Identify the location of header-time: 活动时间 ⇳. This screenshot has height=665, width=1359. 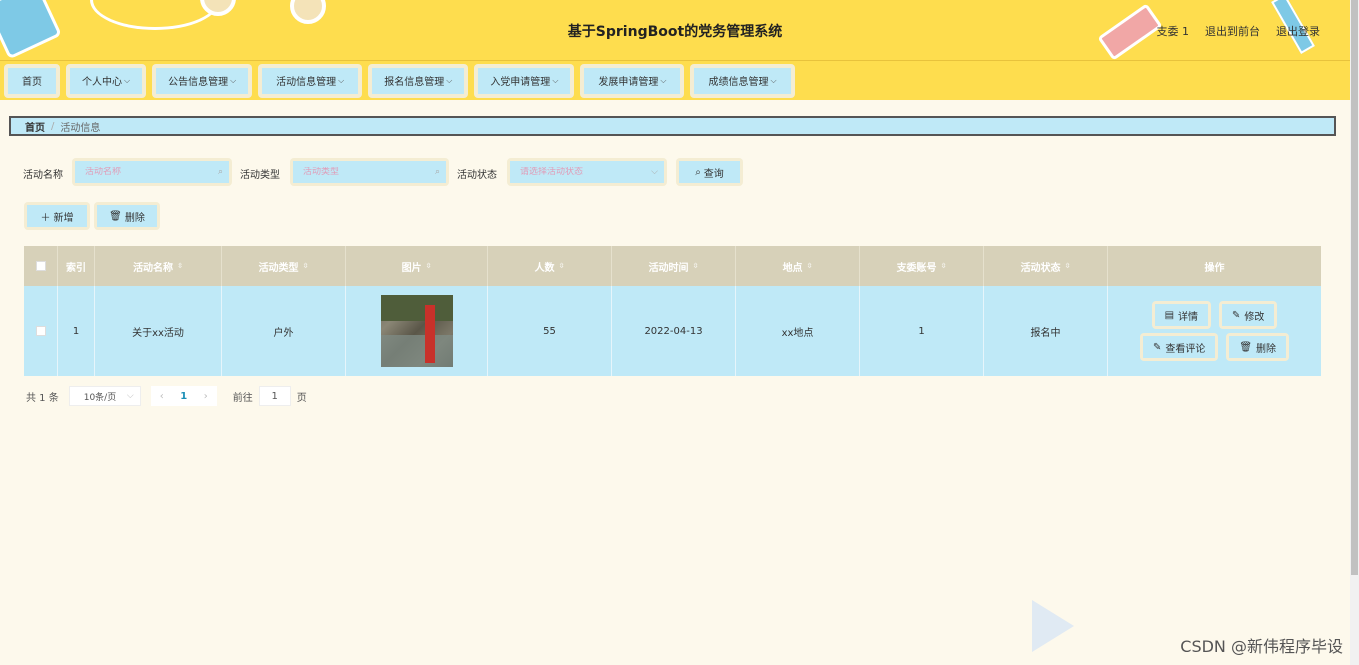
(674, 266).